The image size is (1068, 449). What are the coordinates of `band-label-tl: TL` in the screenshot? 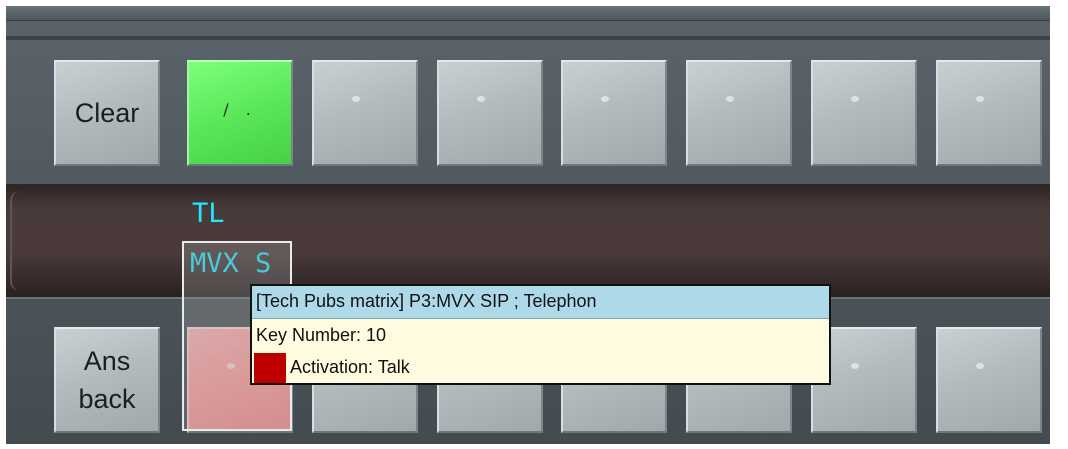 It's located at (208, 213).